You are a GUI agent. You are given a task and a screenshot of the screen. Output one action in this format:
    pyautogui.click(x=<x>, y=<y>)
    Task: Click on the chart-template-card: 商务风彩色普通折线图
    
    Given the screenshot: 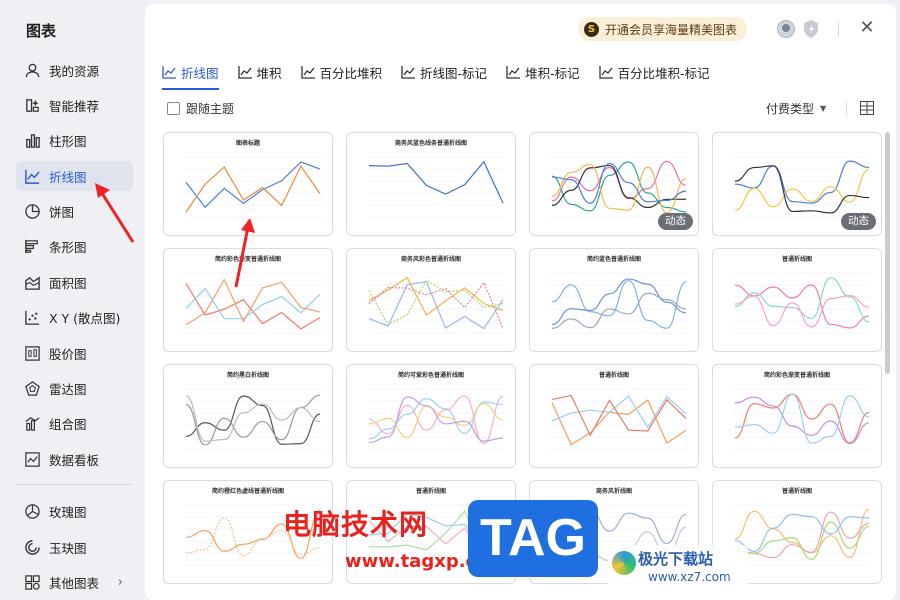 What is the action you would take?
    pyautogui.click(x=431, y=300)
    